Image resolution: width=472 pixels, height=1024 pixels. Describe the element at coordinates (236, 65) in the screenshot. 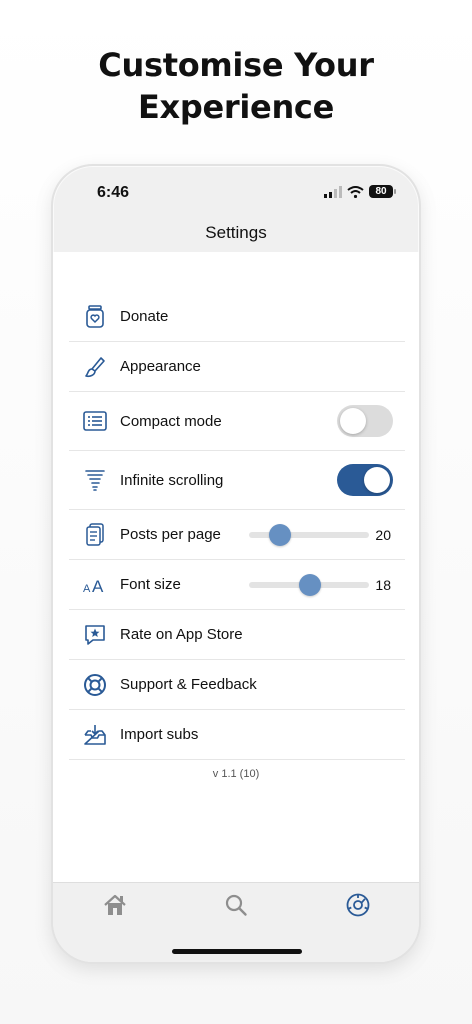

I see `headline-line-1: Customise Your` at that location.